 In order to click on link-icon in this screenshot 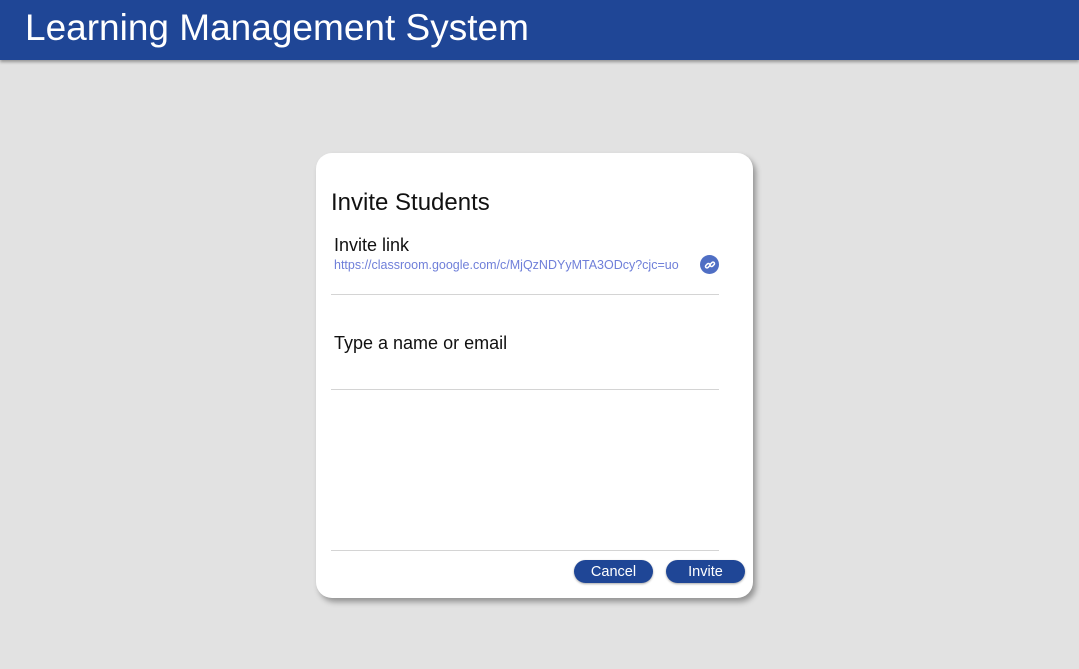, I will do `click(709, 264)`.